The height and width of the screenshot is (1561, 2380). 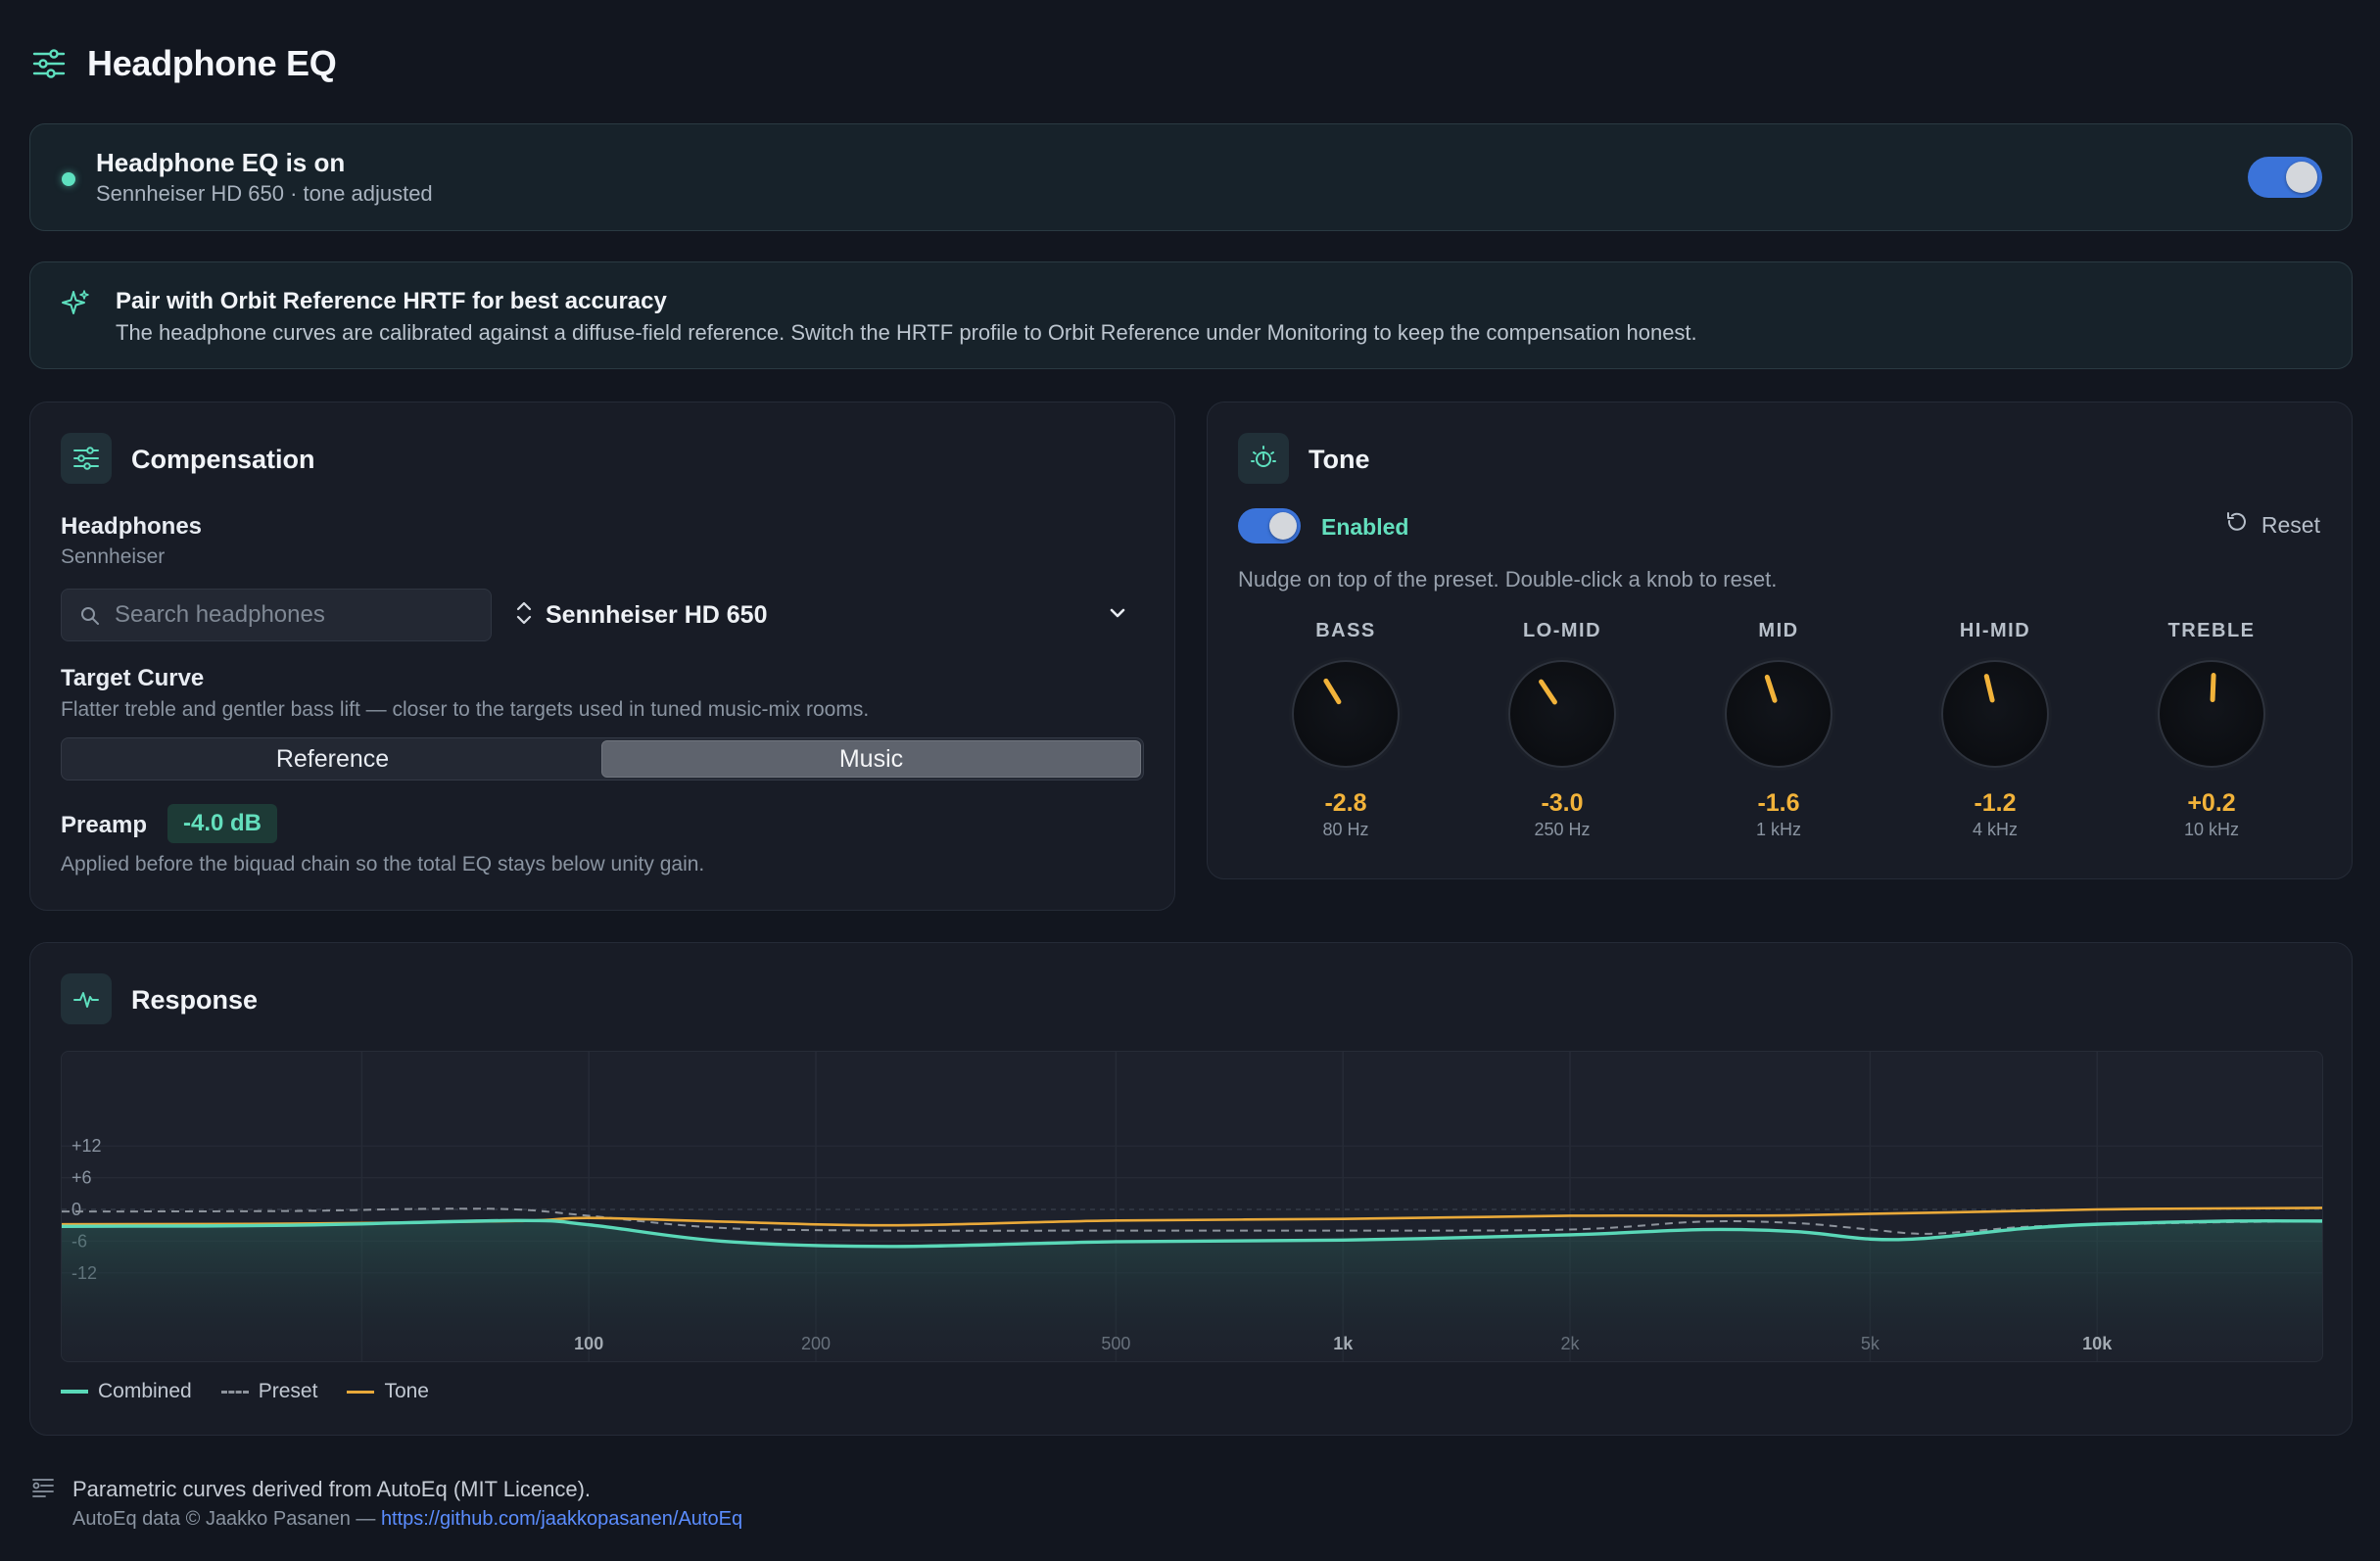 What do you see at coordinates (86, 1146) in the screenshot?
I see `y-tick-label: +12` at bounding box center [86, 1146].